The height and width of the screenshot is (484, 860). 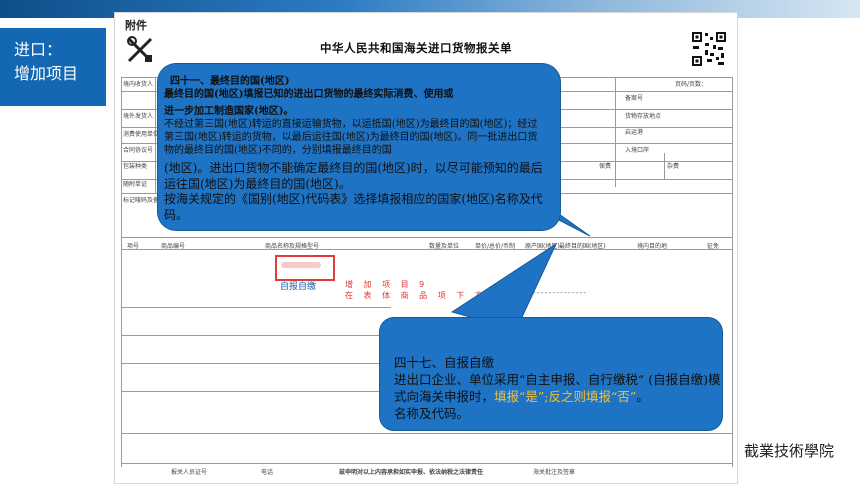 What do you see at coordinates (136, 25) in the screenshot?
I see `attachment-label: 附件` at bounding box center [136, 25].